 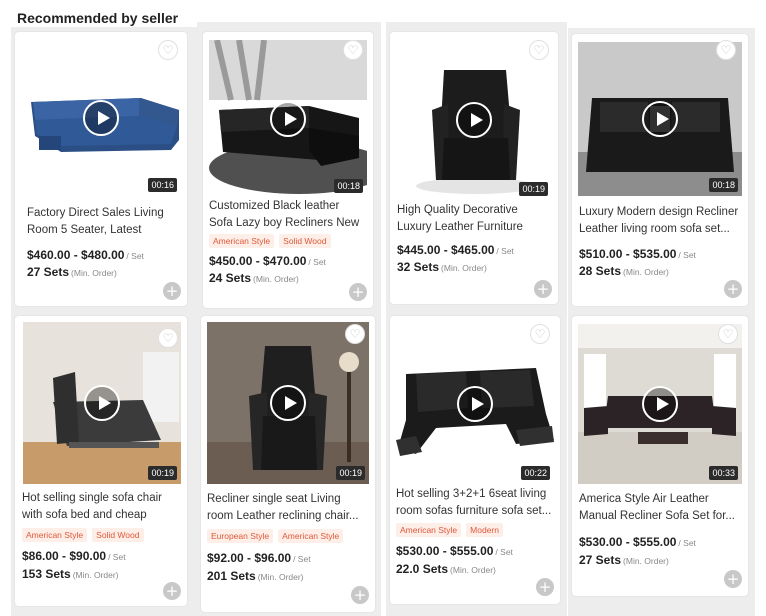 What do you see at coordinates (48, 272) in the screenshot?
I see `min-order-qty: 27 Sets` at bounding box center [48, 272].